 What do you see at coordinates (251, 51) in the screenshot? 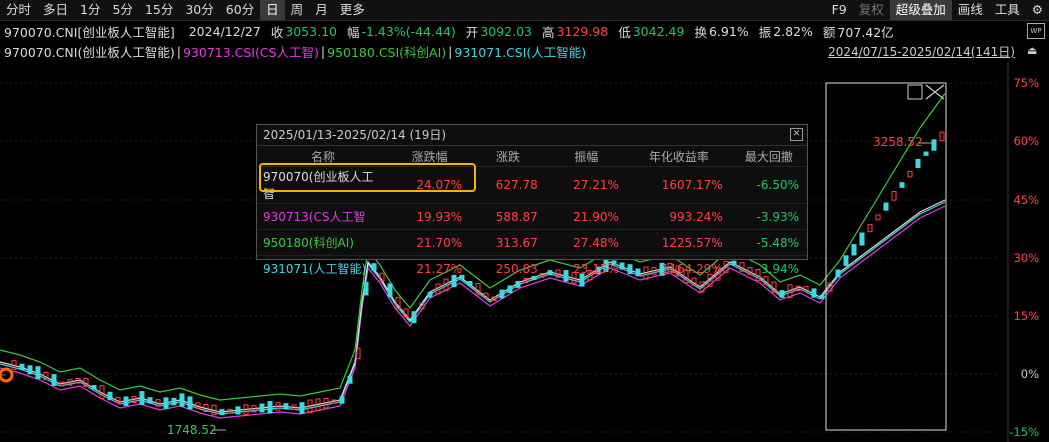
I see `legend-930713: 930713.CSI(CS人工智)` at bounding box center [251, 51].